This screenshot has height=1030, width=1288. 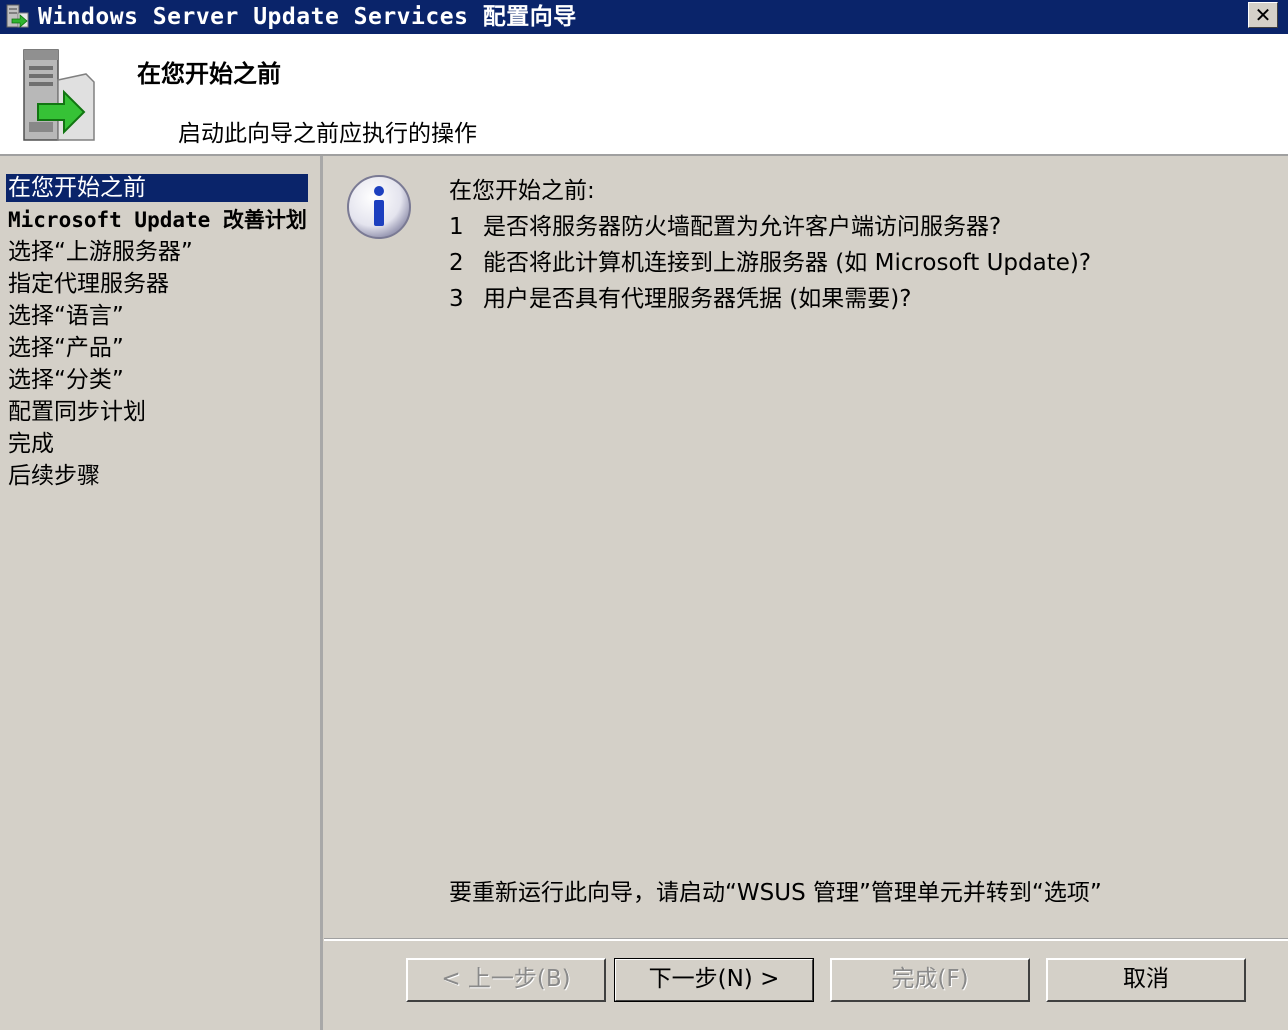 I want to click on nav-step-choose-upstream-server: 选择“上游服务器”, so click(x=101, y=252).